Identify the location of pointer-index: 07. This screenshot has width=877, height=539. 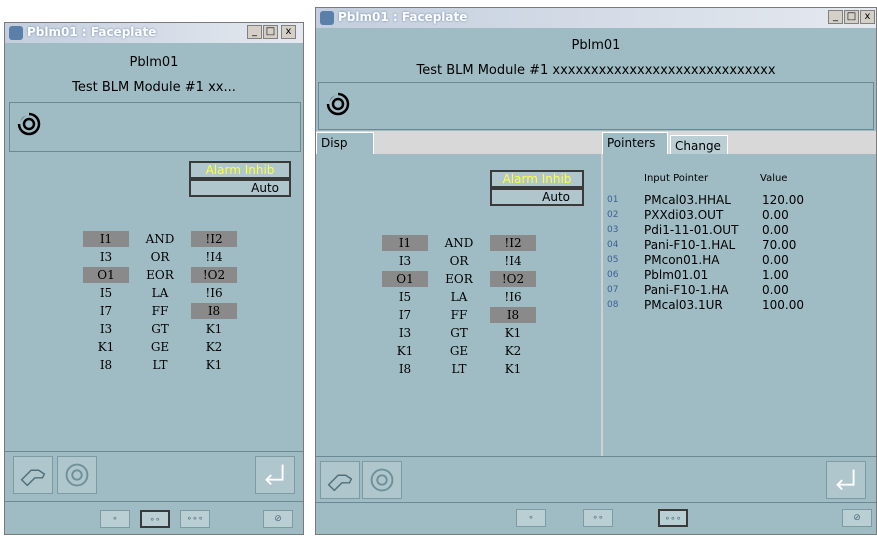
(613, 290).